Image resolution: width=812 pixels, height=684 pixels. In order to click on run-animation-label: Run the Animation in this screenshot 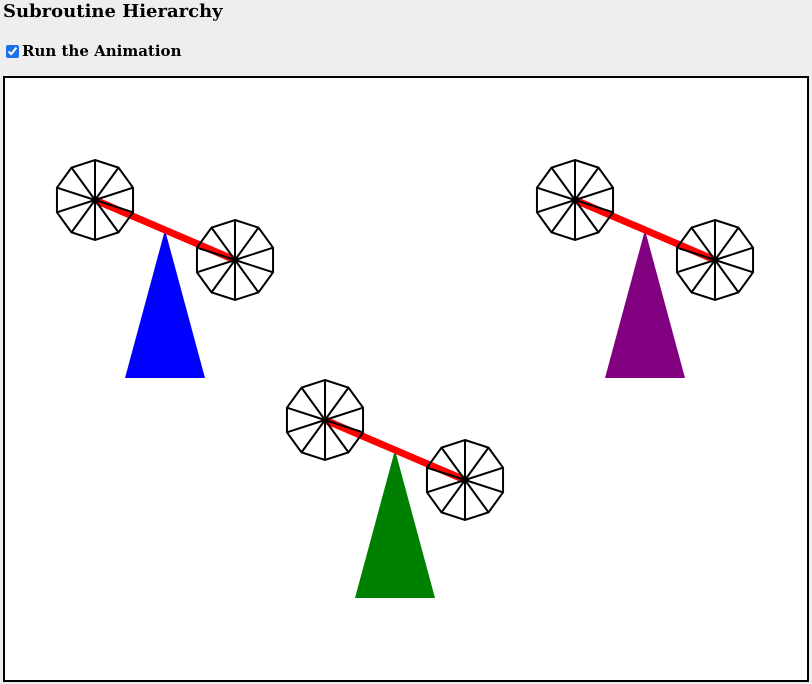, I will do `click(101, 51)`.